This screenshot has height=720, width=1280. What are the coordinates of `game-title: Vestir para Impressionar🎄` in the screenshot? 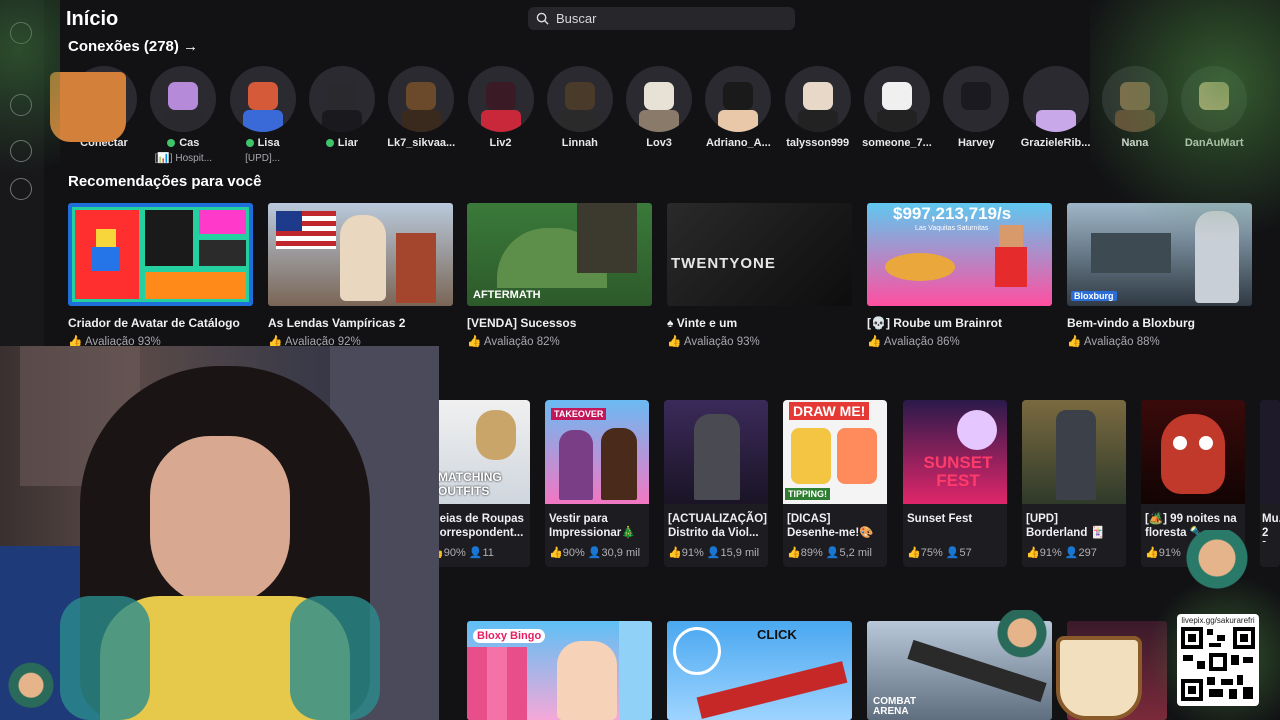 It's located at (592, 526).